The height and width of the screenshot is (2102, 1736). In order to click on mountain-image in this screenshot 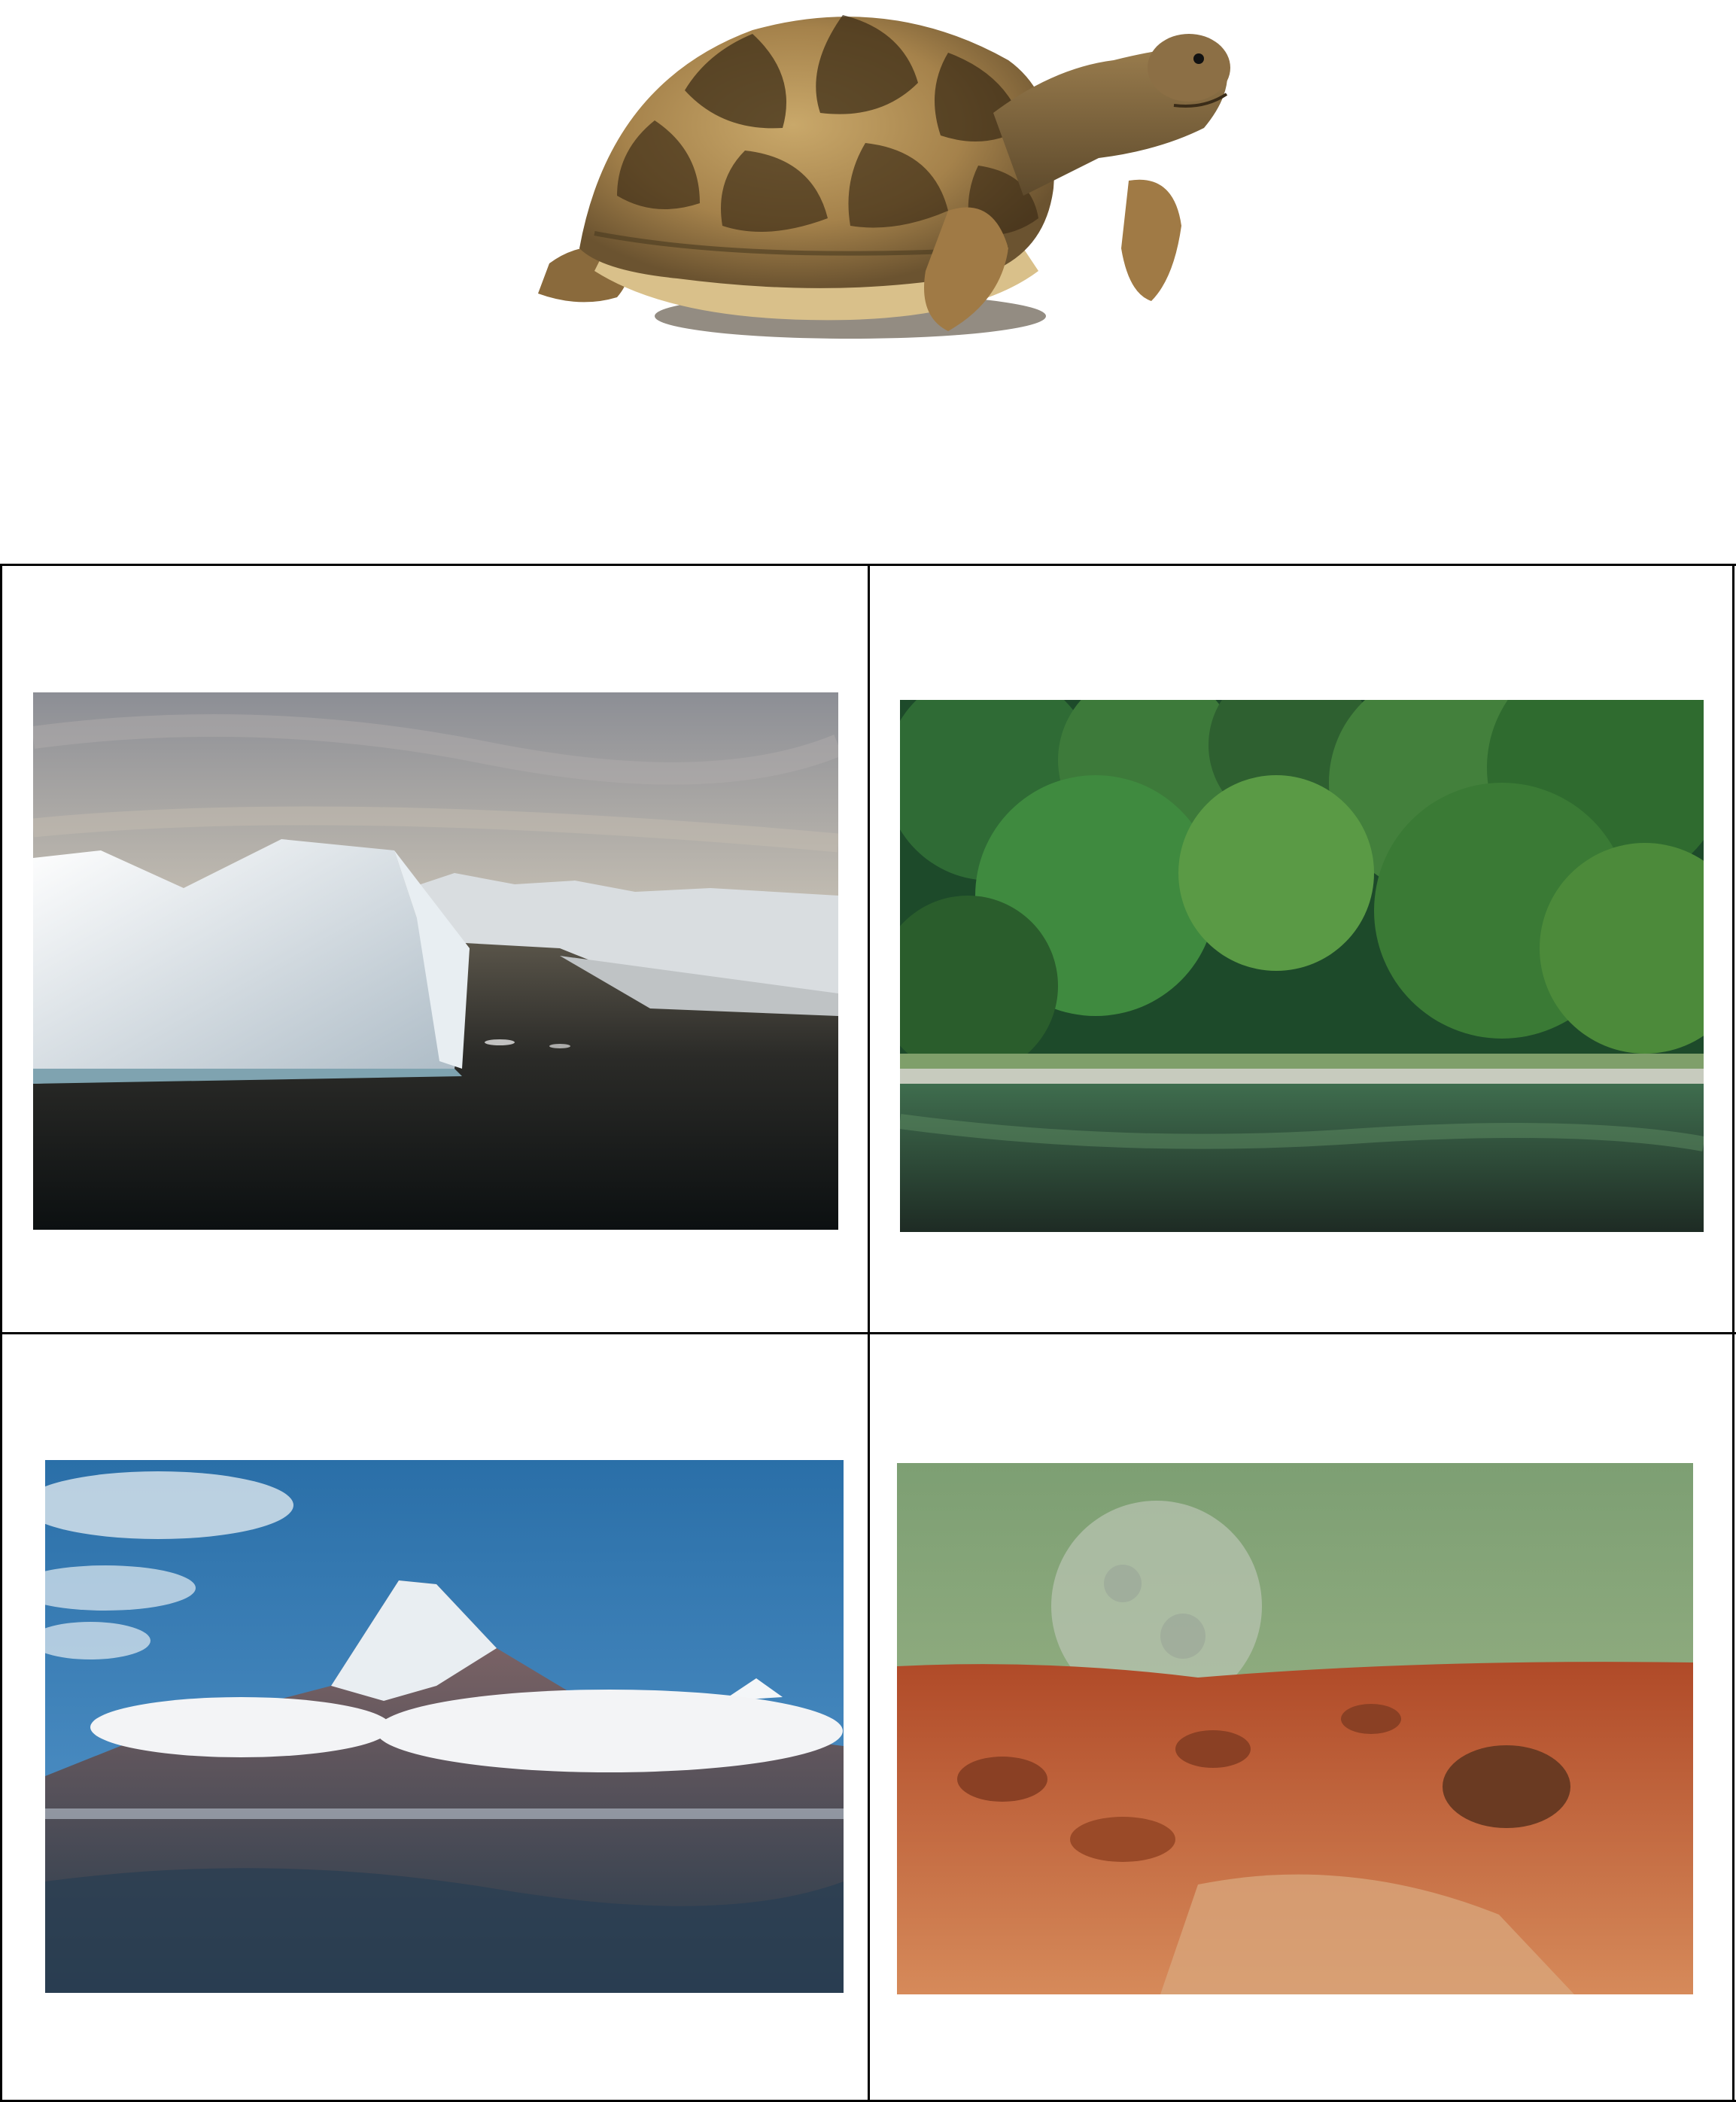, I will do `click(444, 1727)`.